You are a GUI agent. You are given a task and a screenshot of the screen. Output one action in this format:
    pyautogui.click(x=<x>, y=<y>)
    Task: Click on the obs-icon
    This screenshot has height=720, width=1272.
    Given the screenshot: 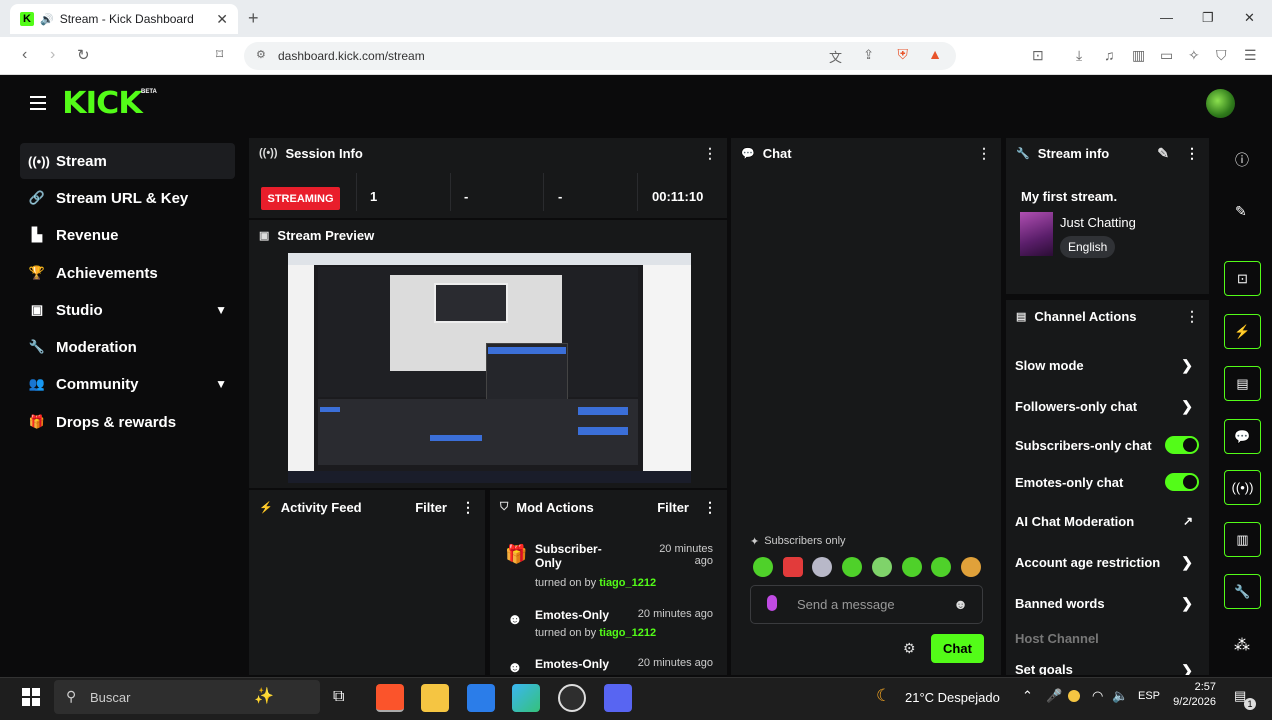 What is the action you would take?
    pyautogui.click(x=572, y=698)
    